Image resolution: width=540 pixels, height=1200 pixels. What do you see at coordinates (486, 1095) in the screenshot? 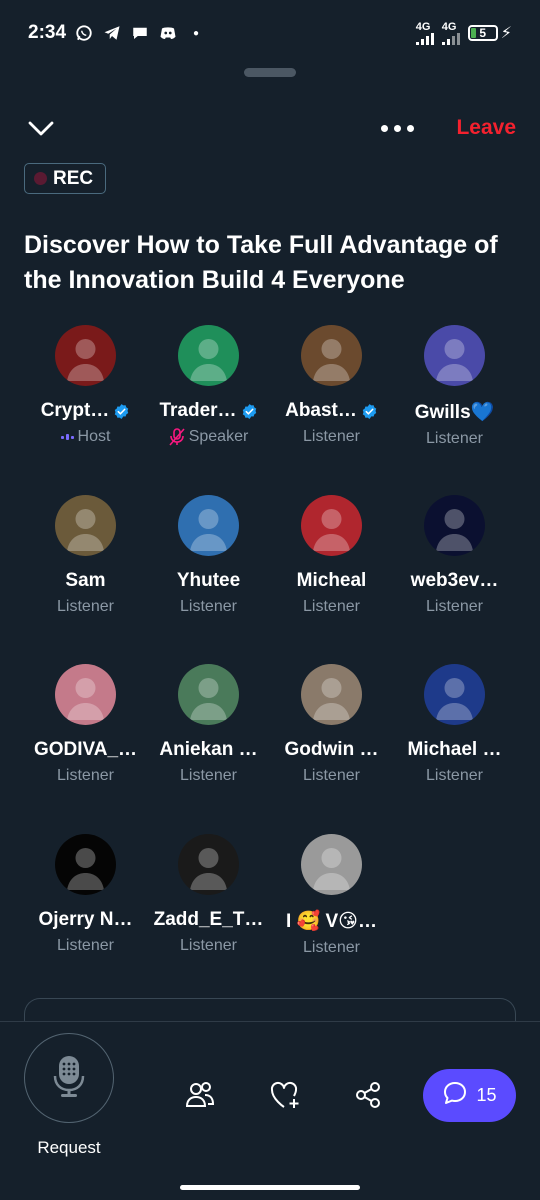
I see `chat-count: 15` at bounding box center [486, 1095].